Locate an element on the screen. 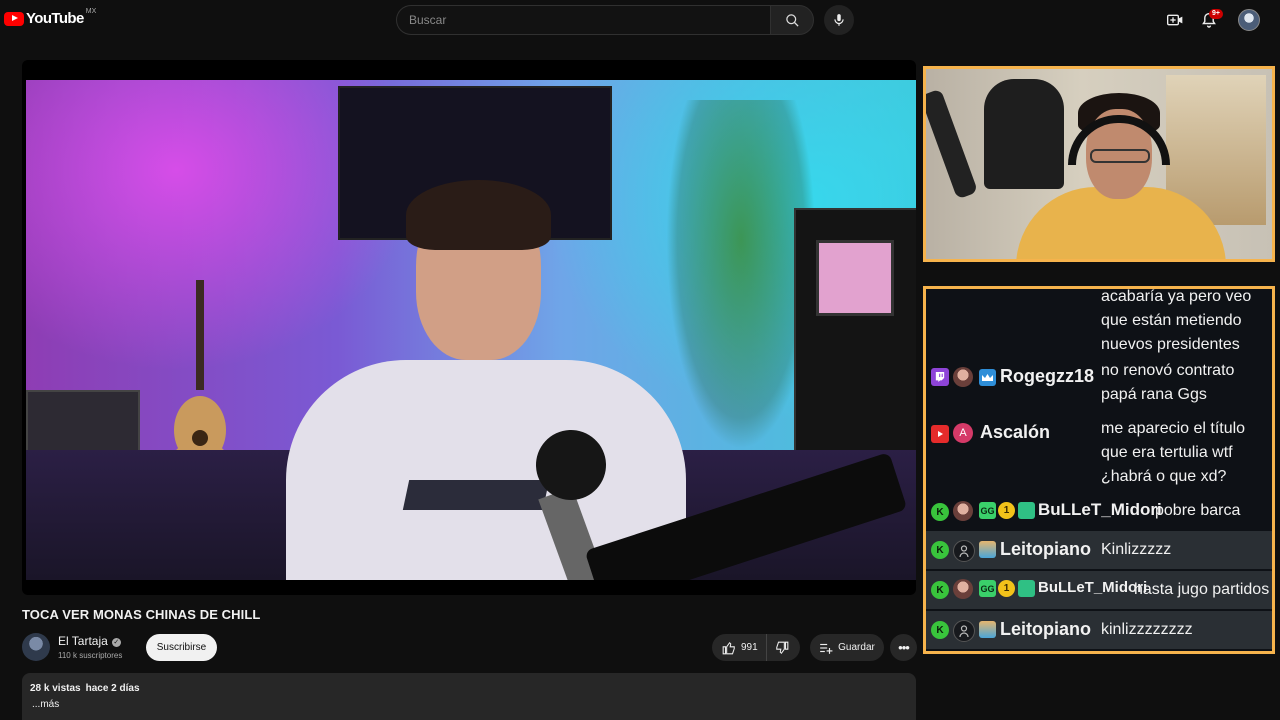  like-dislike-group: 991 is located at coordinates (756, 647).